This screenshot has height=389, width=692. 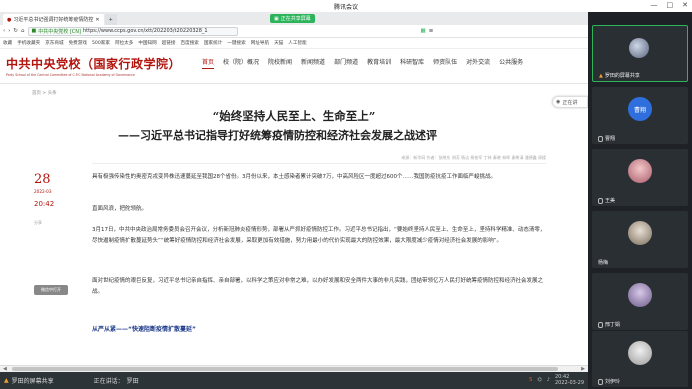 I want to click on window-title: 腾讯会议, so click(x=345, y=7).